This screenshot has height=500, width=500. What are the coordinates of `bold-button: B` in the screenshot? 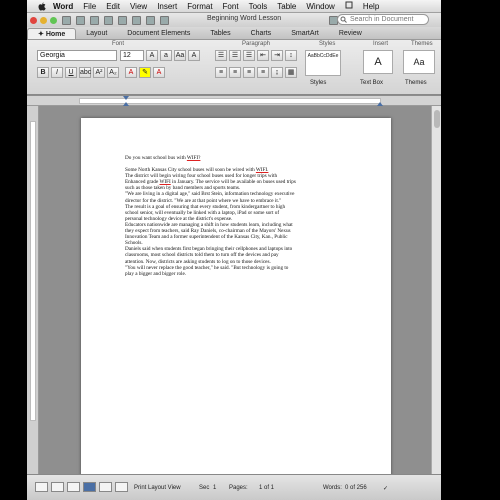 It's located at (43, 72).